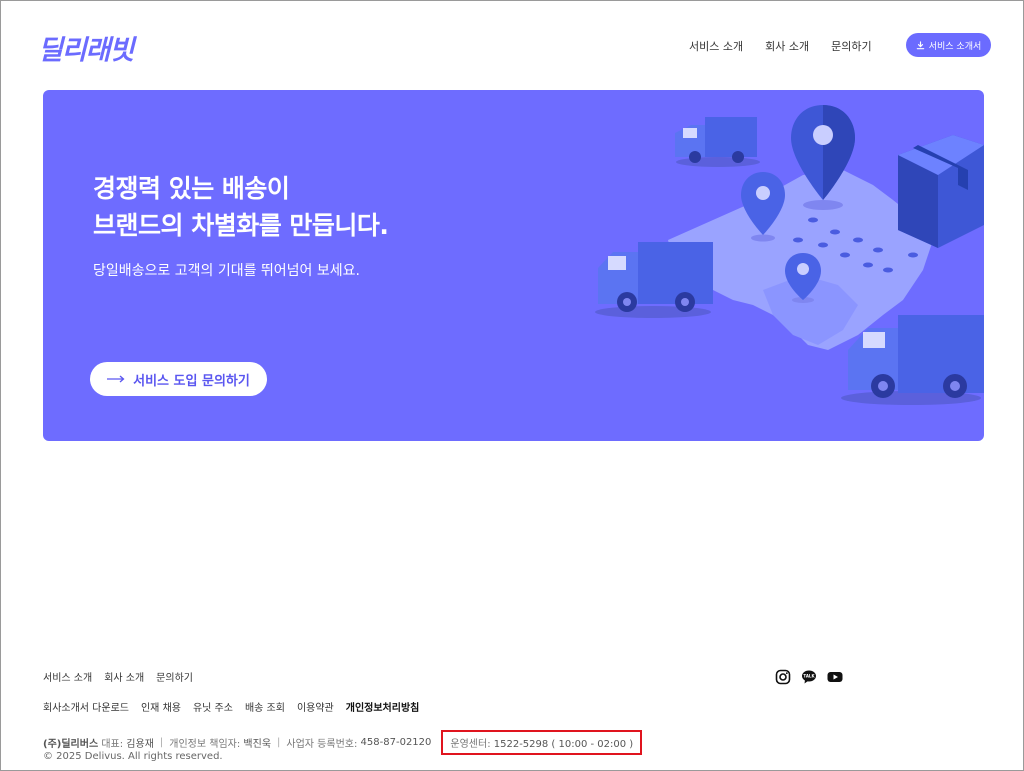  I want to click on operations-center-highlight: 운영센터: 1522-5298 ( 10:00 - 02:00 ), so click(542, 742).